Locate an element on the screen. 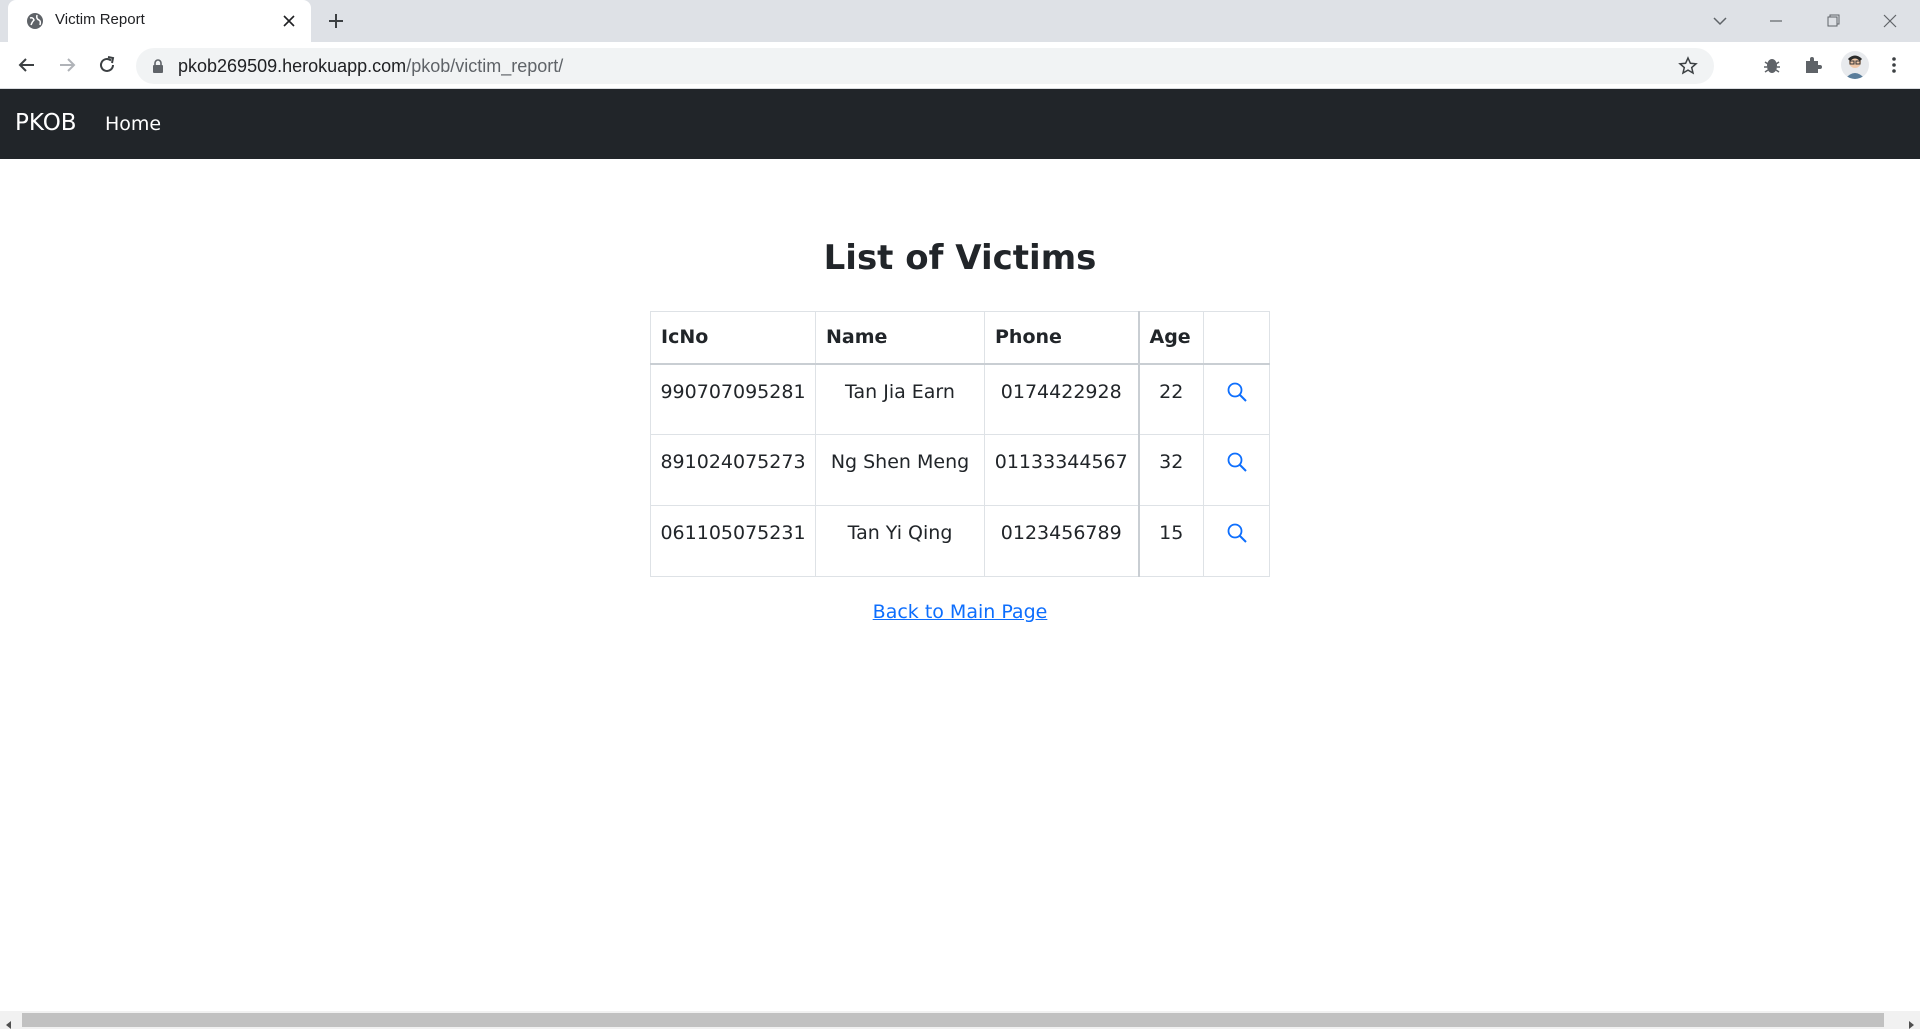 The width and height of the screenshot is (1920, 1029). site-navbar: PKOB Home is located at coordinates (960, 124).